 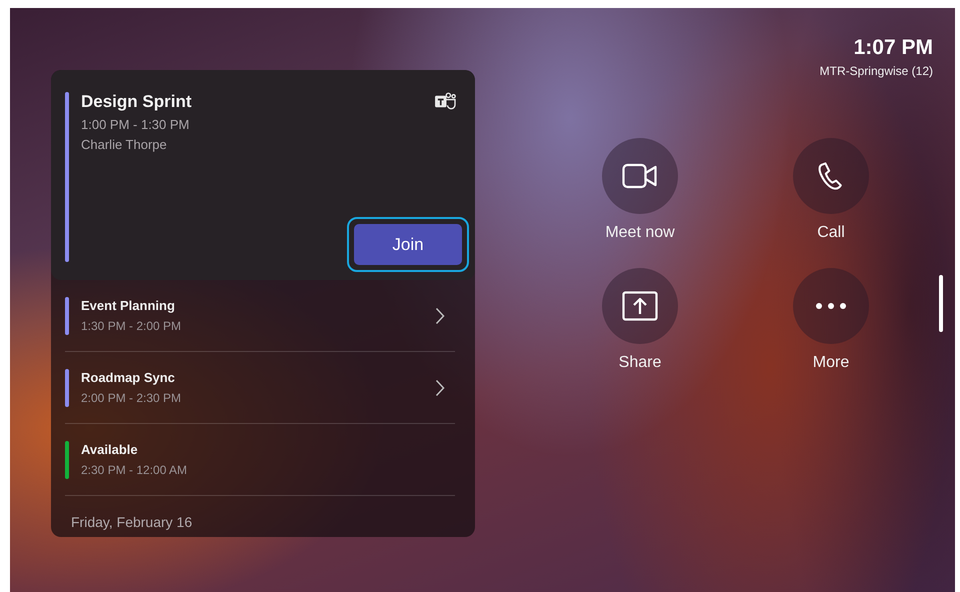 I want to click on clock-time: 1:07 PM, so click(x=893, y=48).